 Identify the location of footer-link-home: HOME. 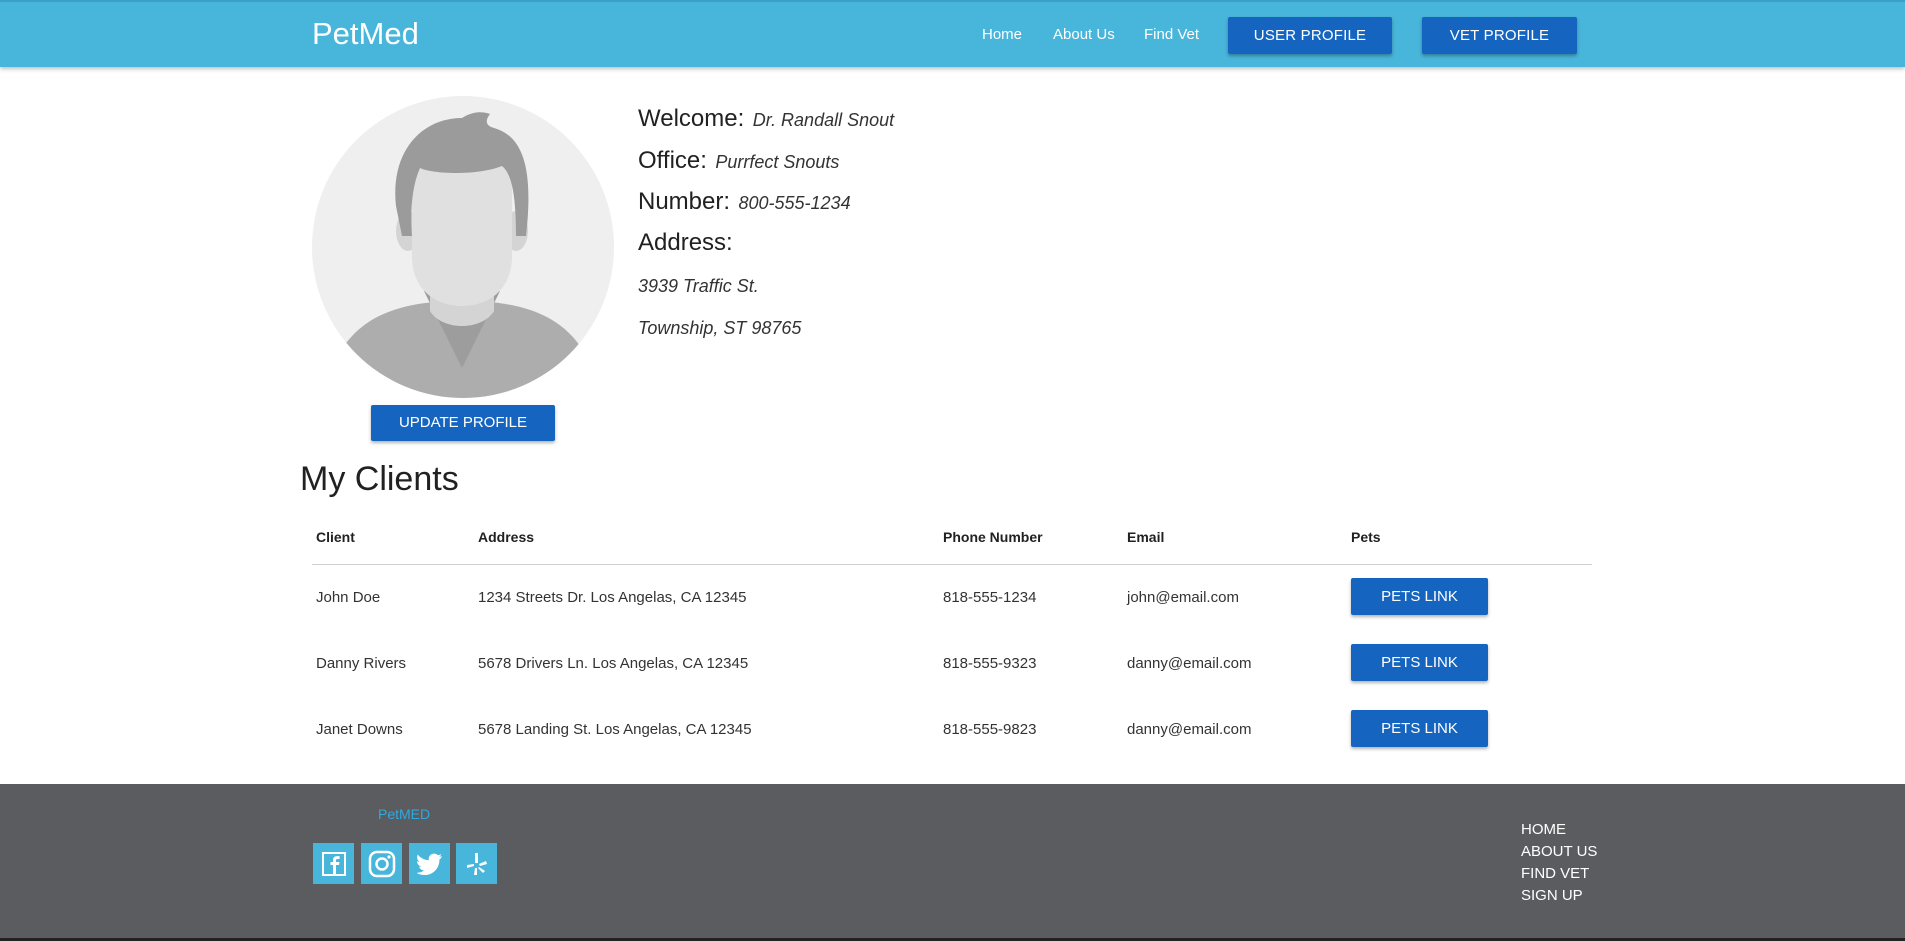
(1543, 829).